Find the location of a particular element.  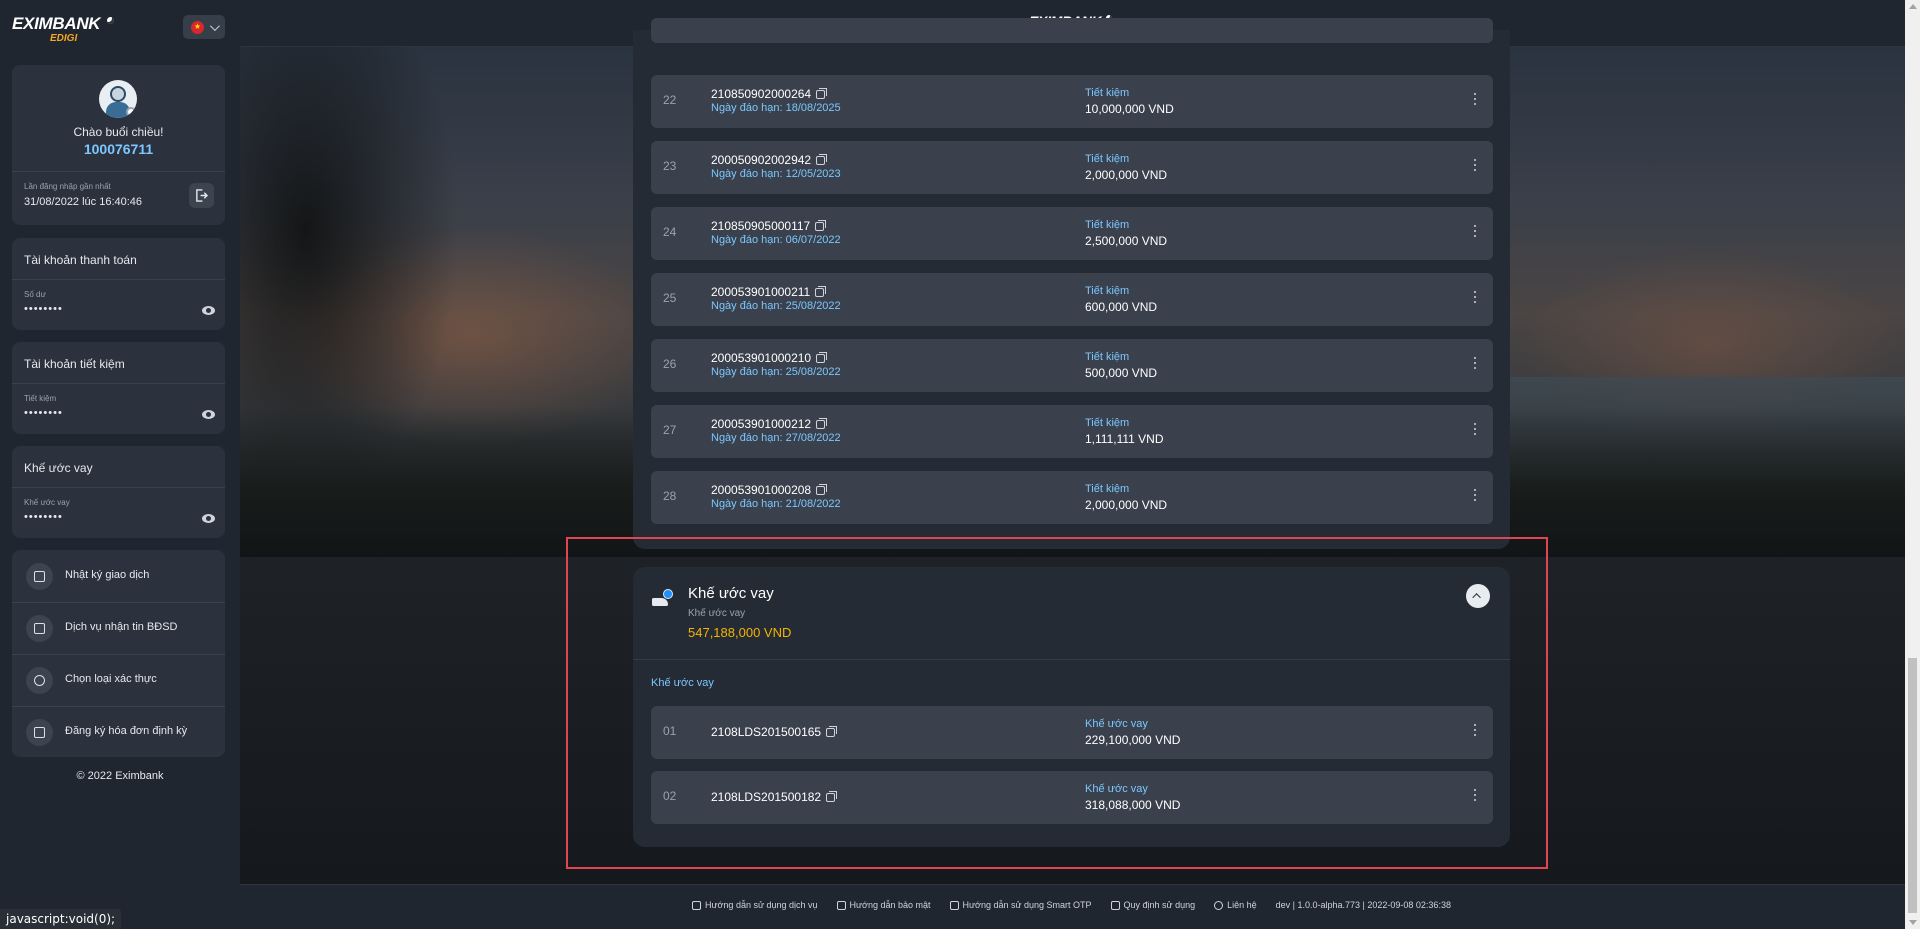

menu-item-recurring-bills: Đăng ký hóa đơn định kỳ is located at coordinates (118, 732).